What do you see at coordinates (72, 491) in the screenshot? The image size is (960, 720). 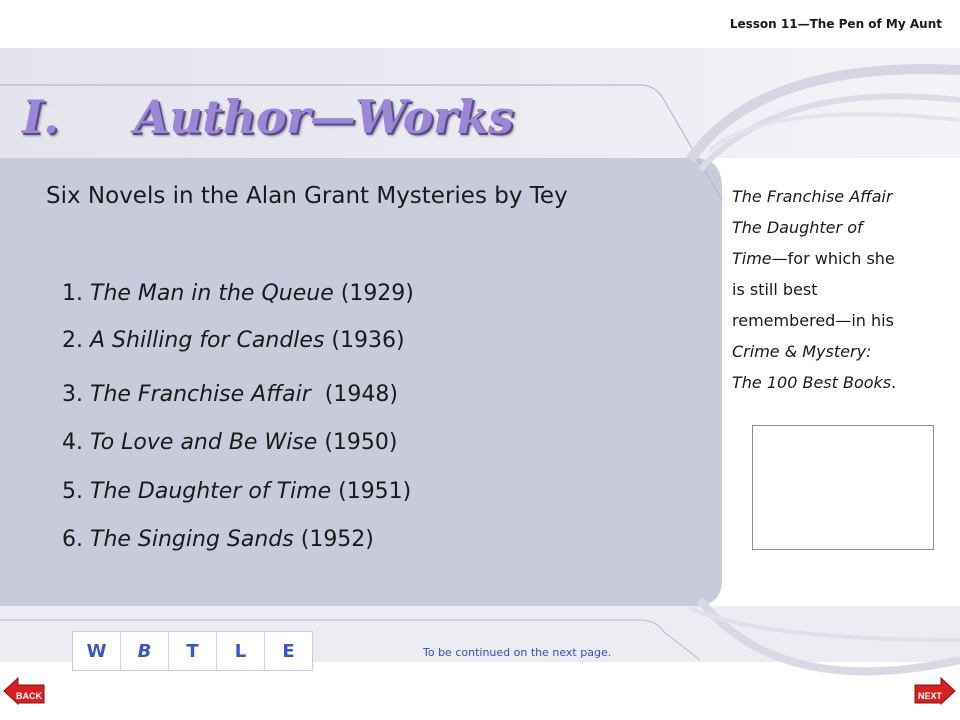 I see `novel-number: 5.` at bounding box center [72, 491].